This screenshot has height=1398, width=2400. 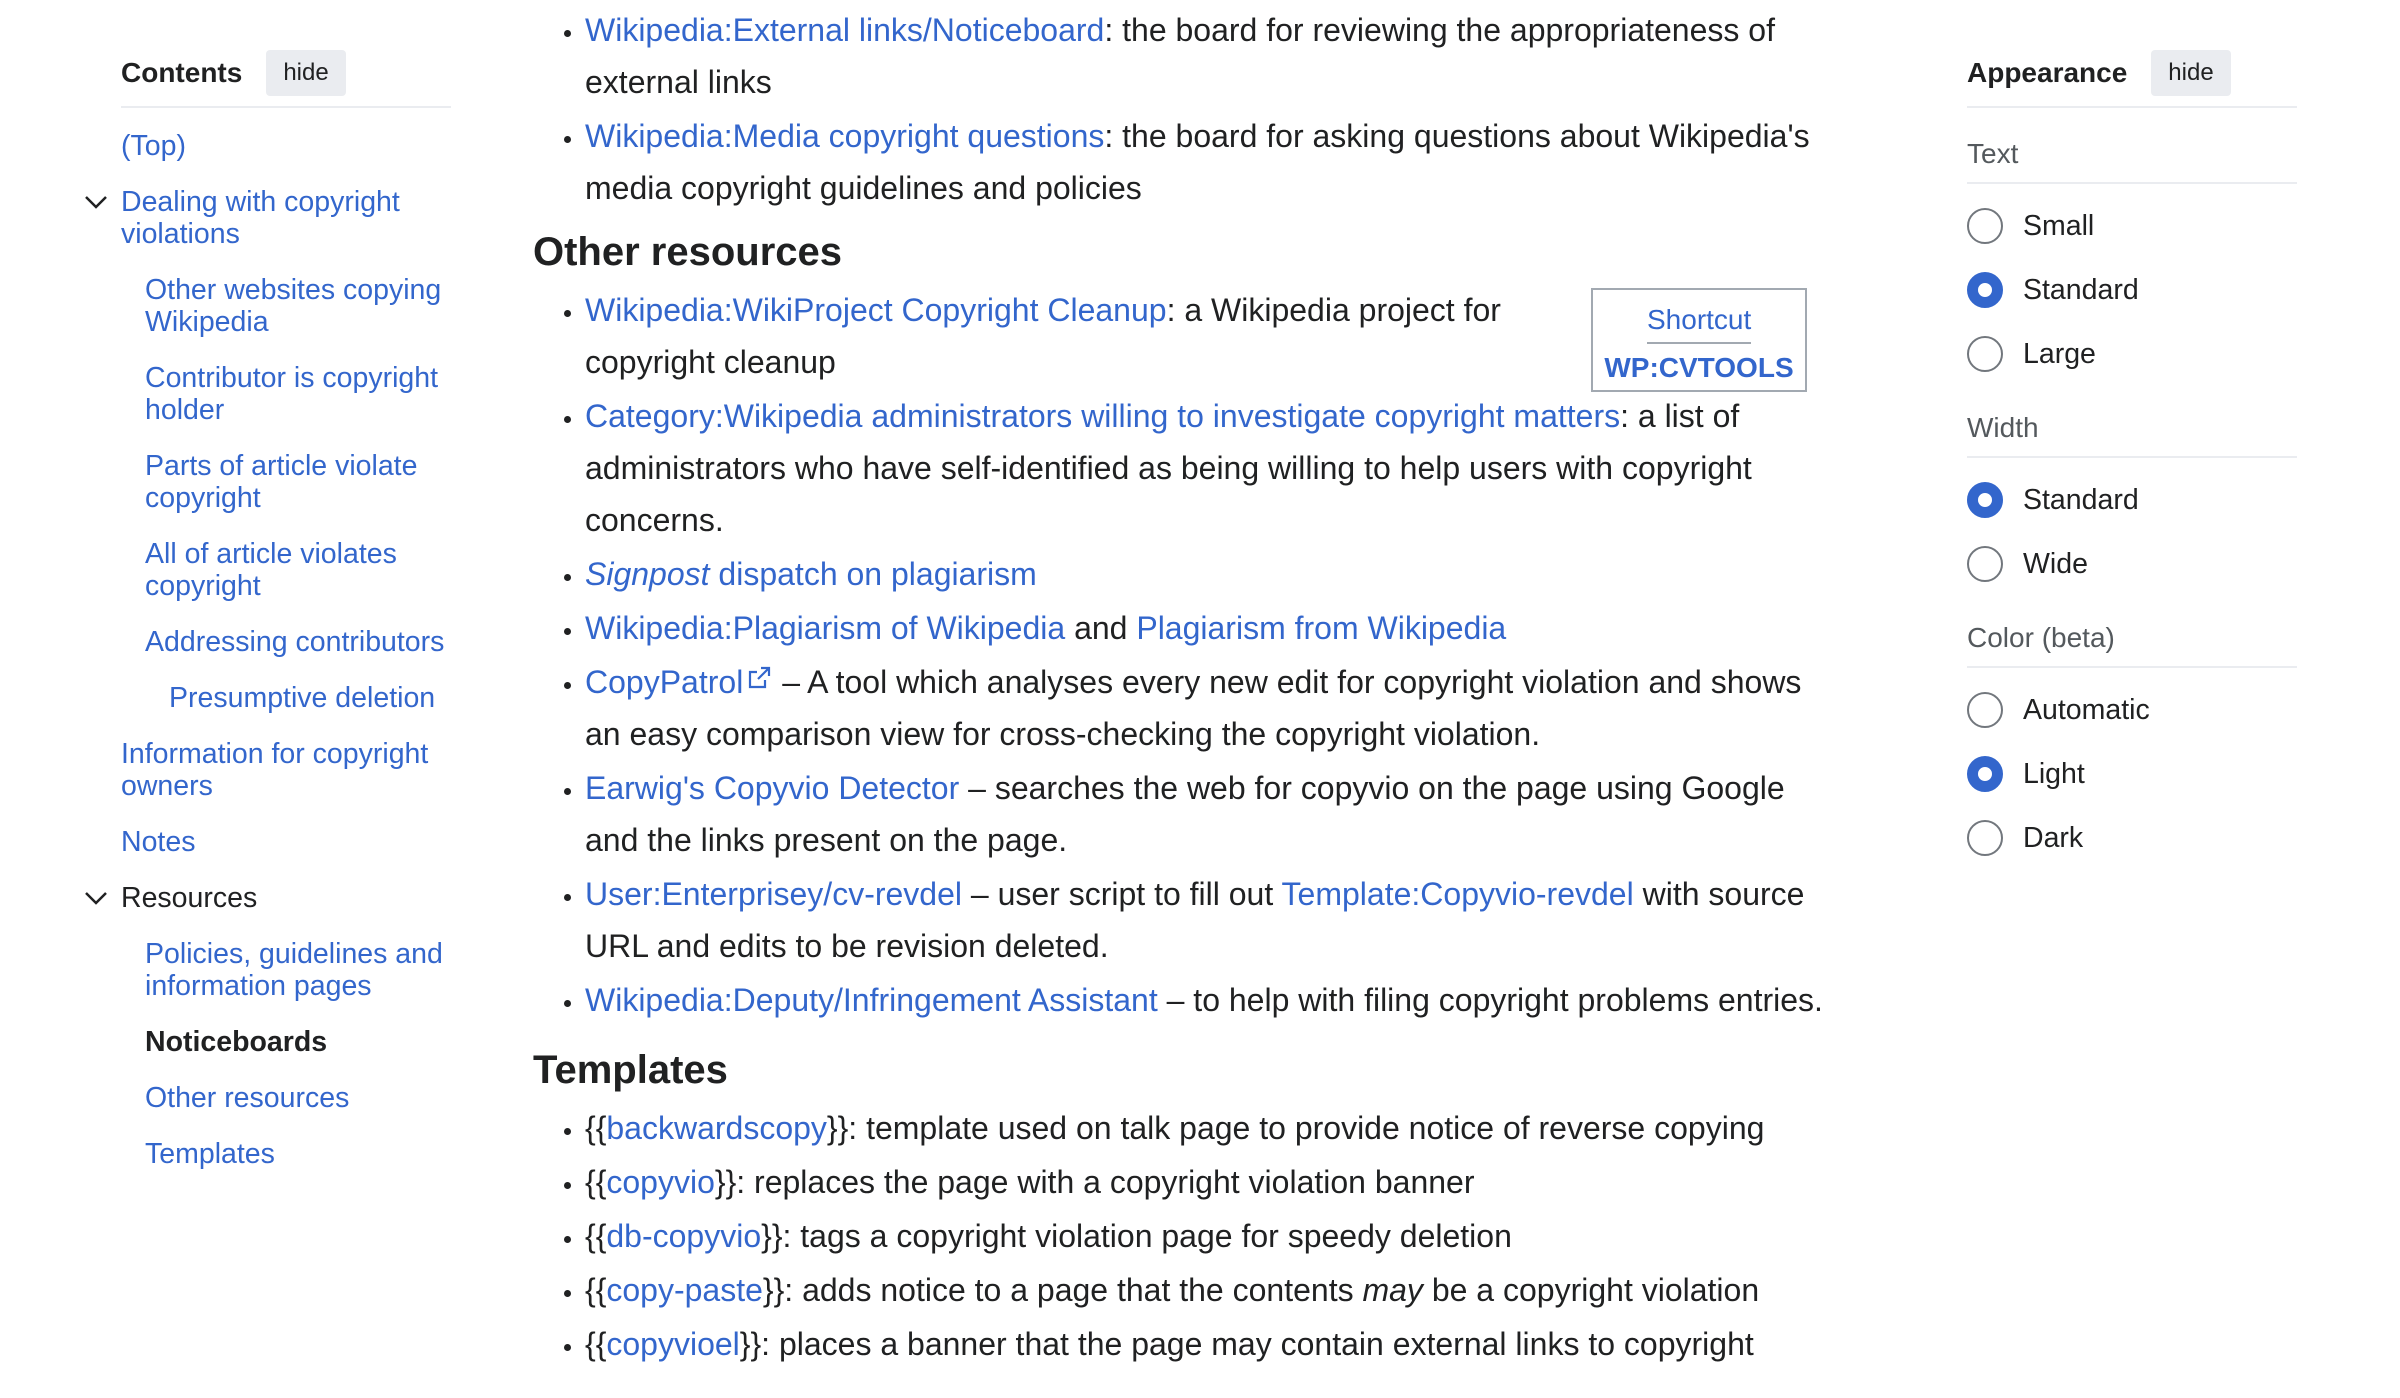 I want to click on toc-hide-button: hide, so click(x=306, y=73).